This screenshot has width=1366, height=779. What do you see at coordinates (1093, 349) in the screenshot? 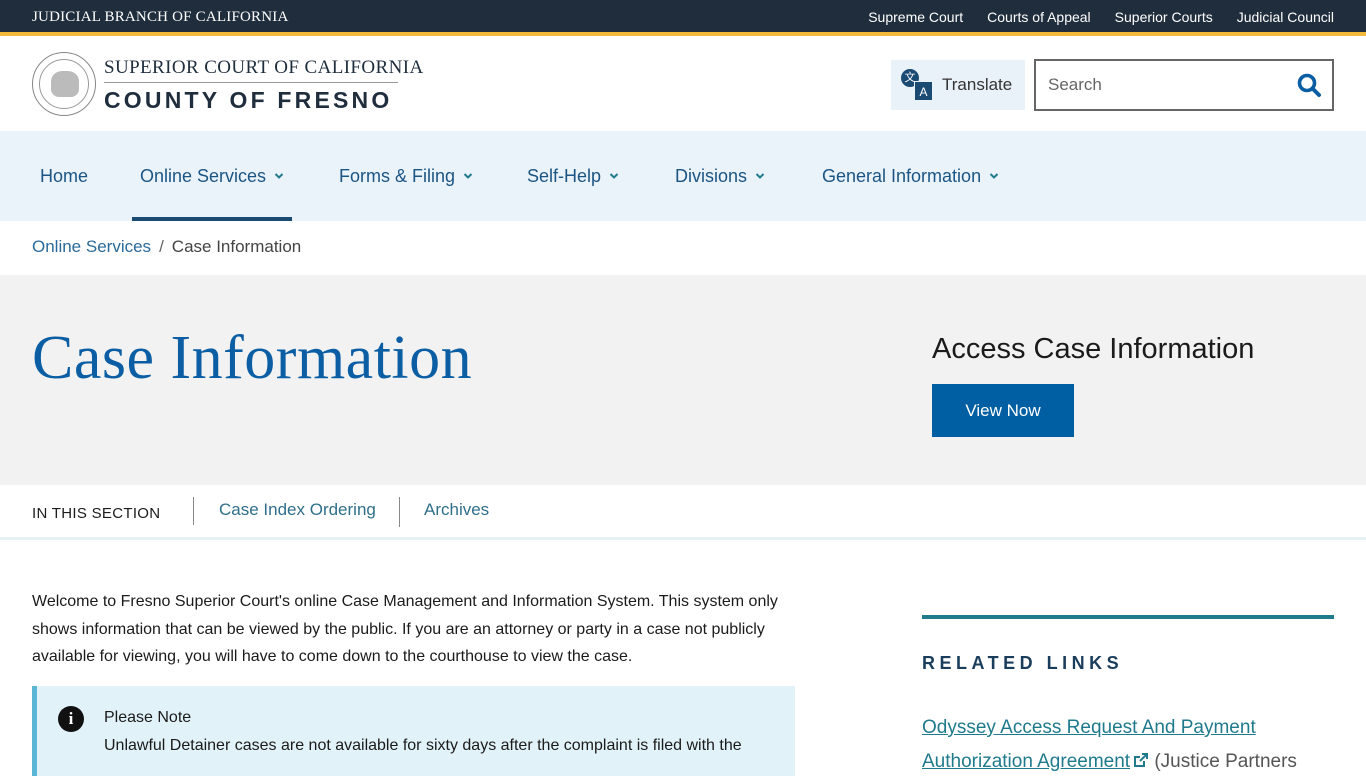
I see `cta-heading: Access Case Information` at bounding box center [1093, 349].